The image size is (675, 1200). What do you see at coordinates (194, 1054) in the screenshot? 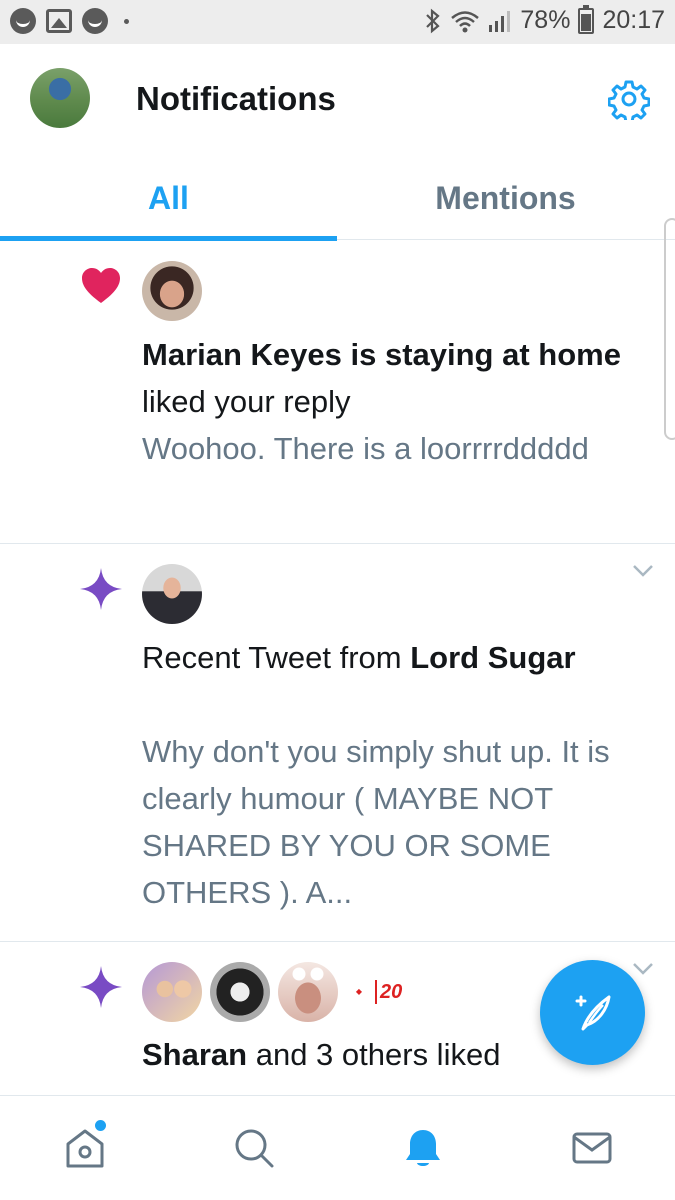
I see `actor-name: Sharan` at bounding box center [194, 1054].